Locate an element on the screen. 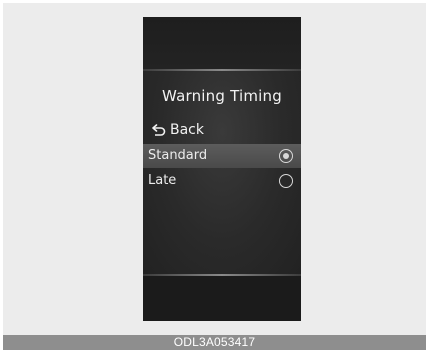 This screenshot has width=429, height=352. display-bottom-band is located at coordinates (222, 298).